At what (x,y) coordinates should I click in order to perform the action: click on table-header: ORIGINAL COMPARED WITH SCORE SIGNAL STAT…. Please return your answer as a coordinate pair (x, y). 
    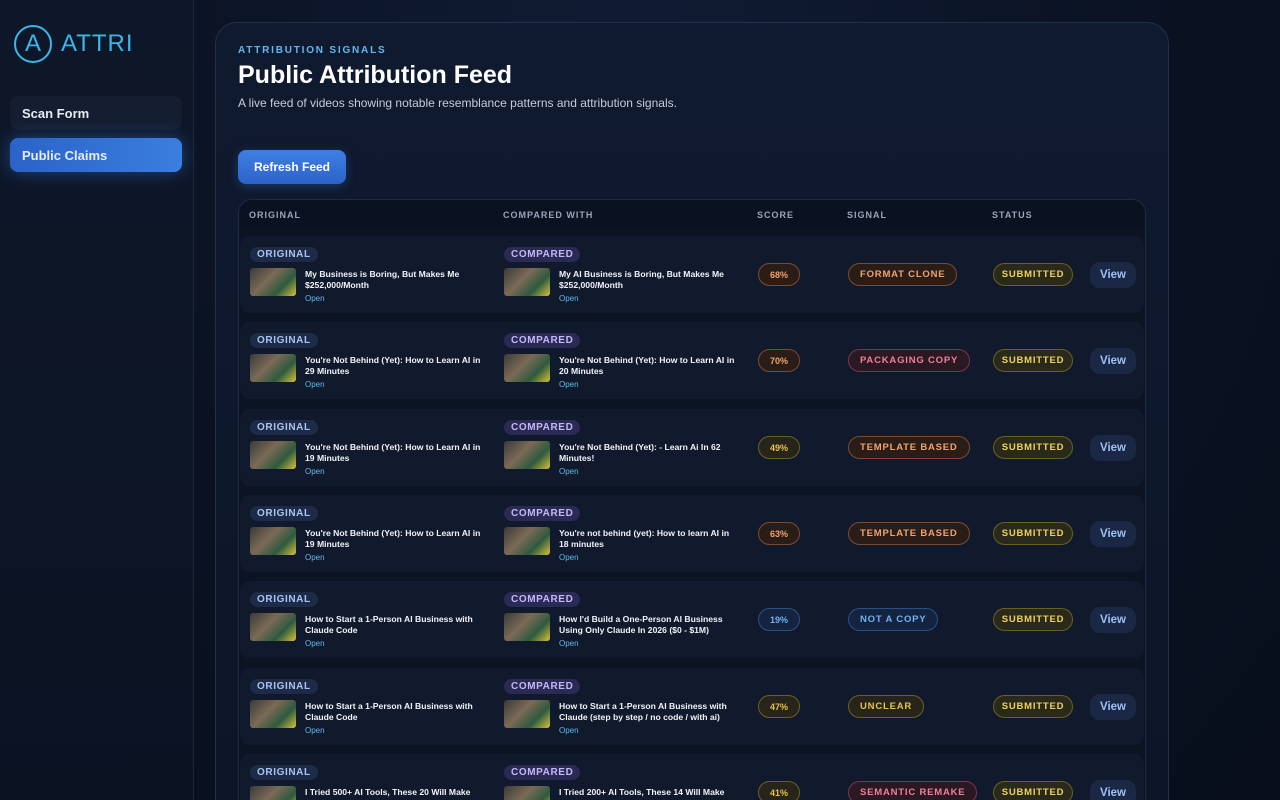
    Looking at the image, I should click on (692, 215).